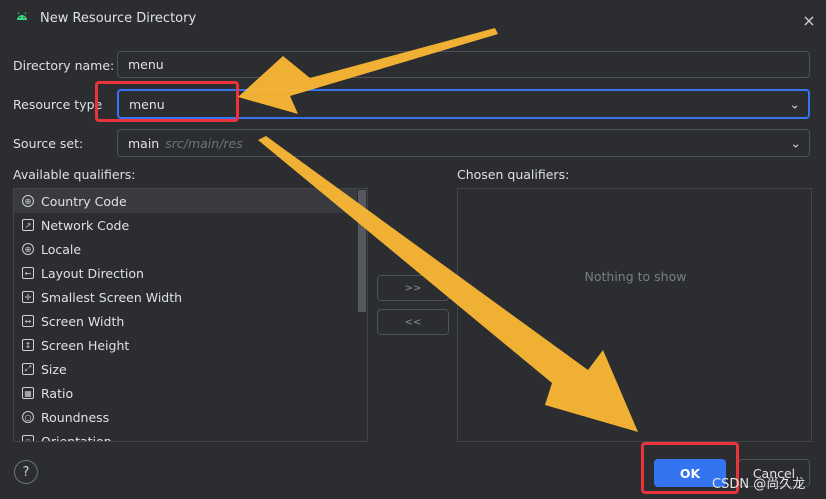  Describe the element at coordinates (368, 71) in the screenshot. I see `annotation-arrow` at that location.